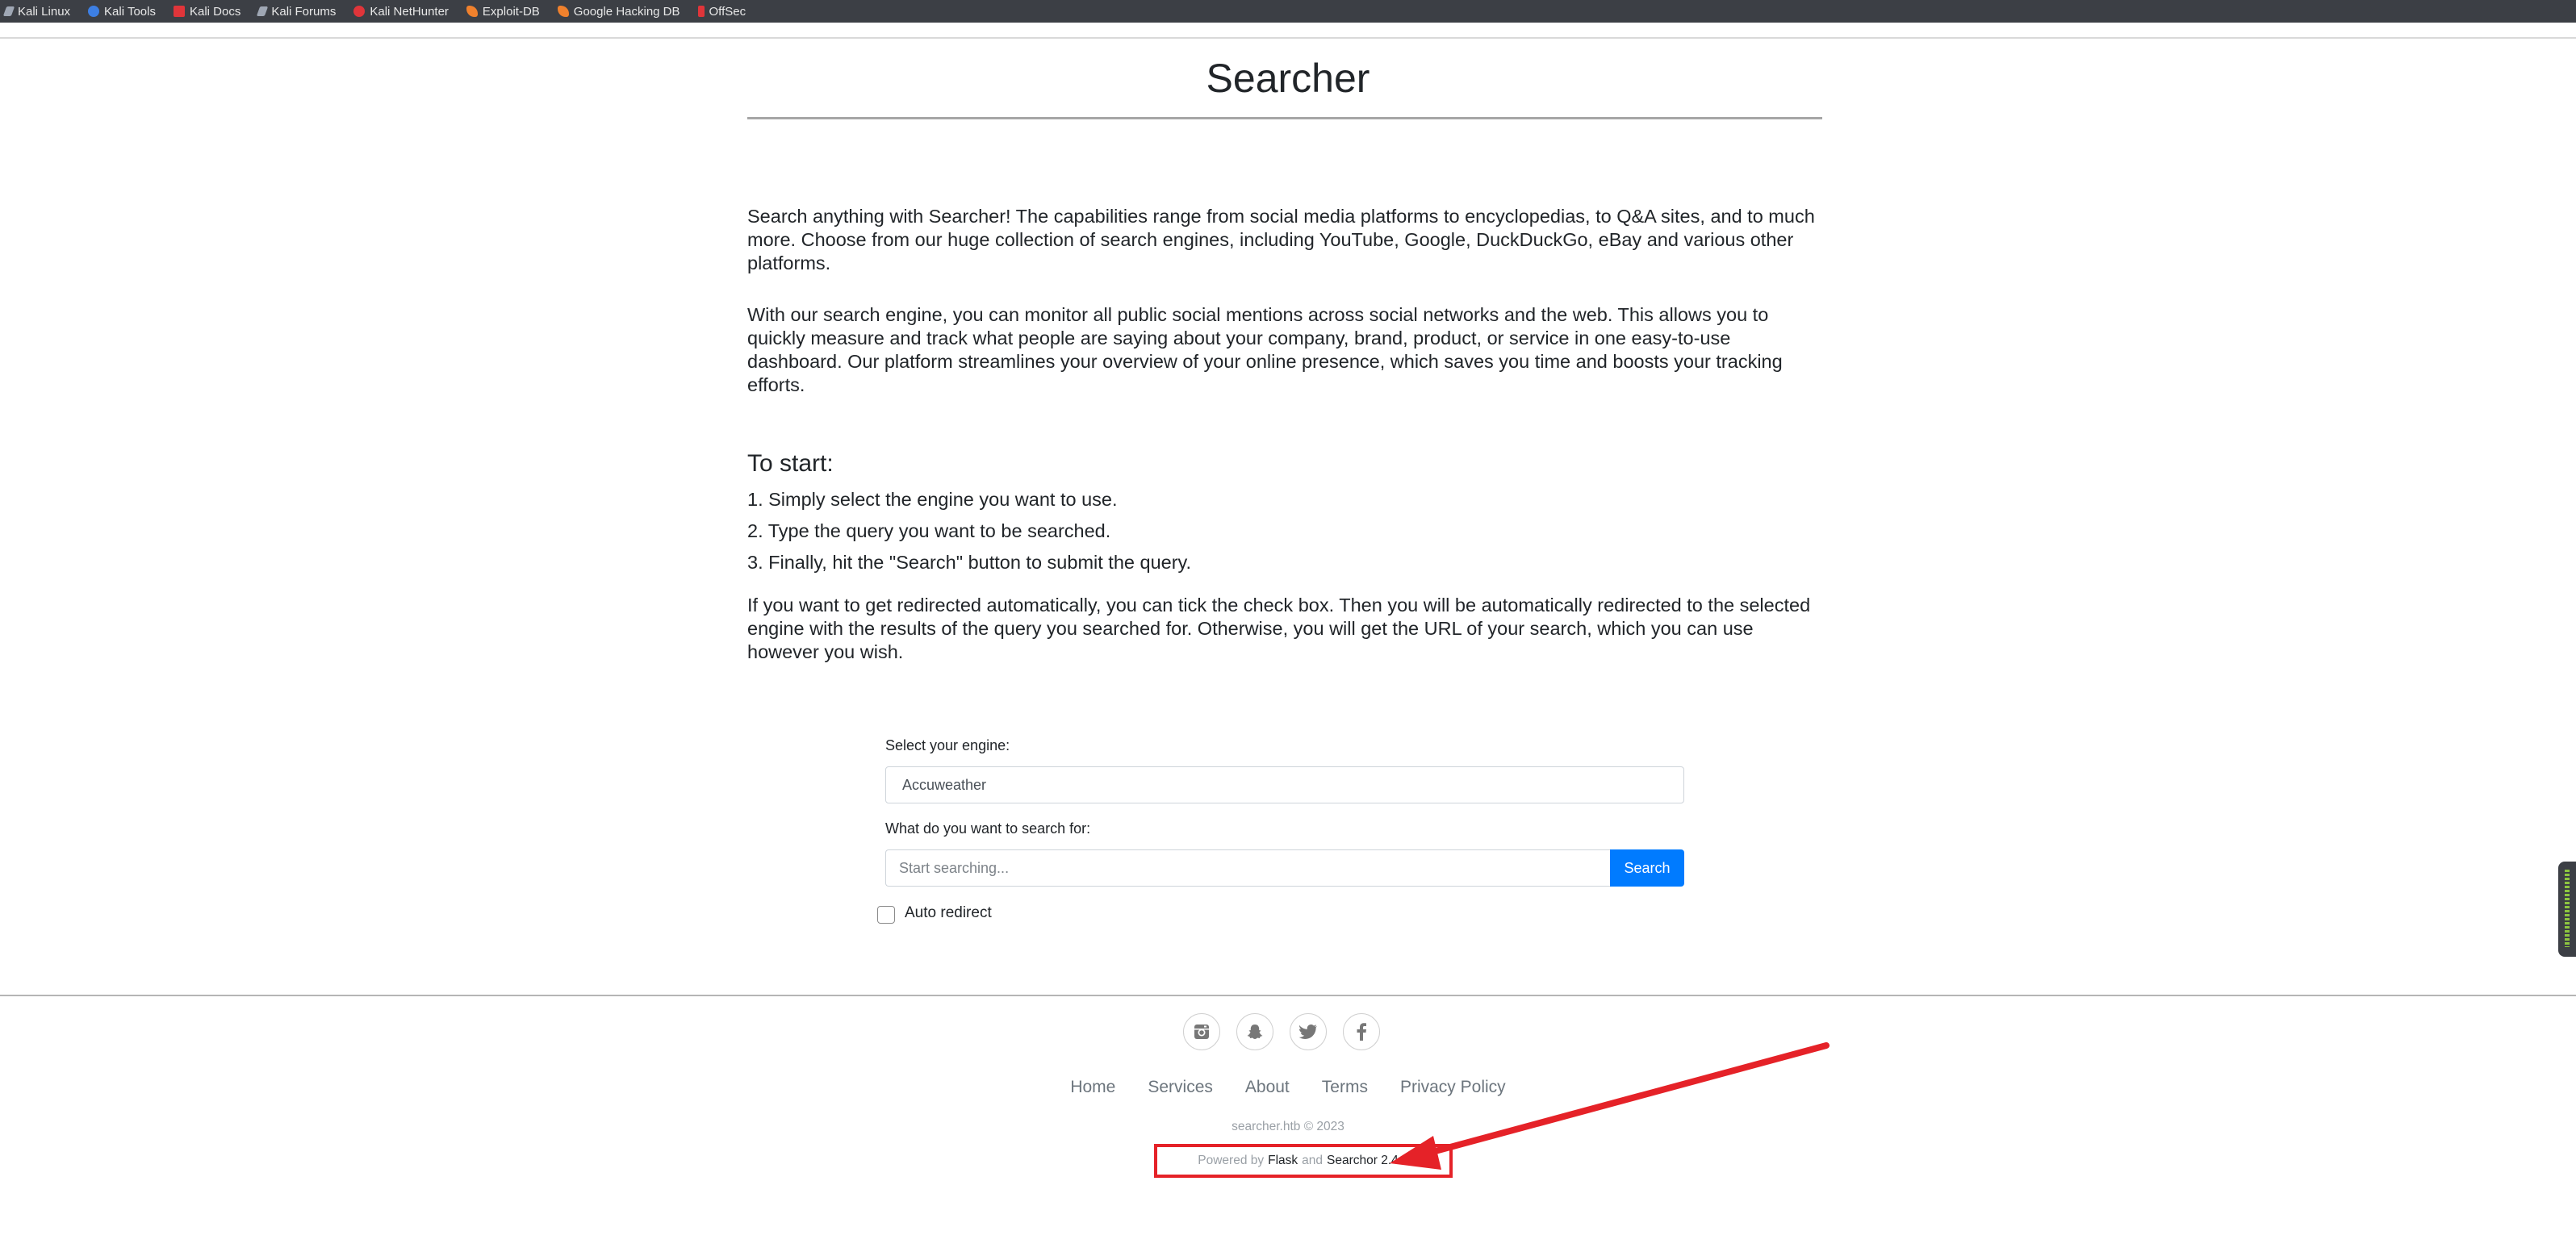  What do you see at coordinates (44, 11) in the screenshot?
I see `bookmark-label: Kali Linux` at bounding box center [44, 11].